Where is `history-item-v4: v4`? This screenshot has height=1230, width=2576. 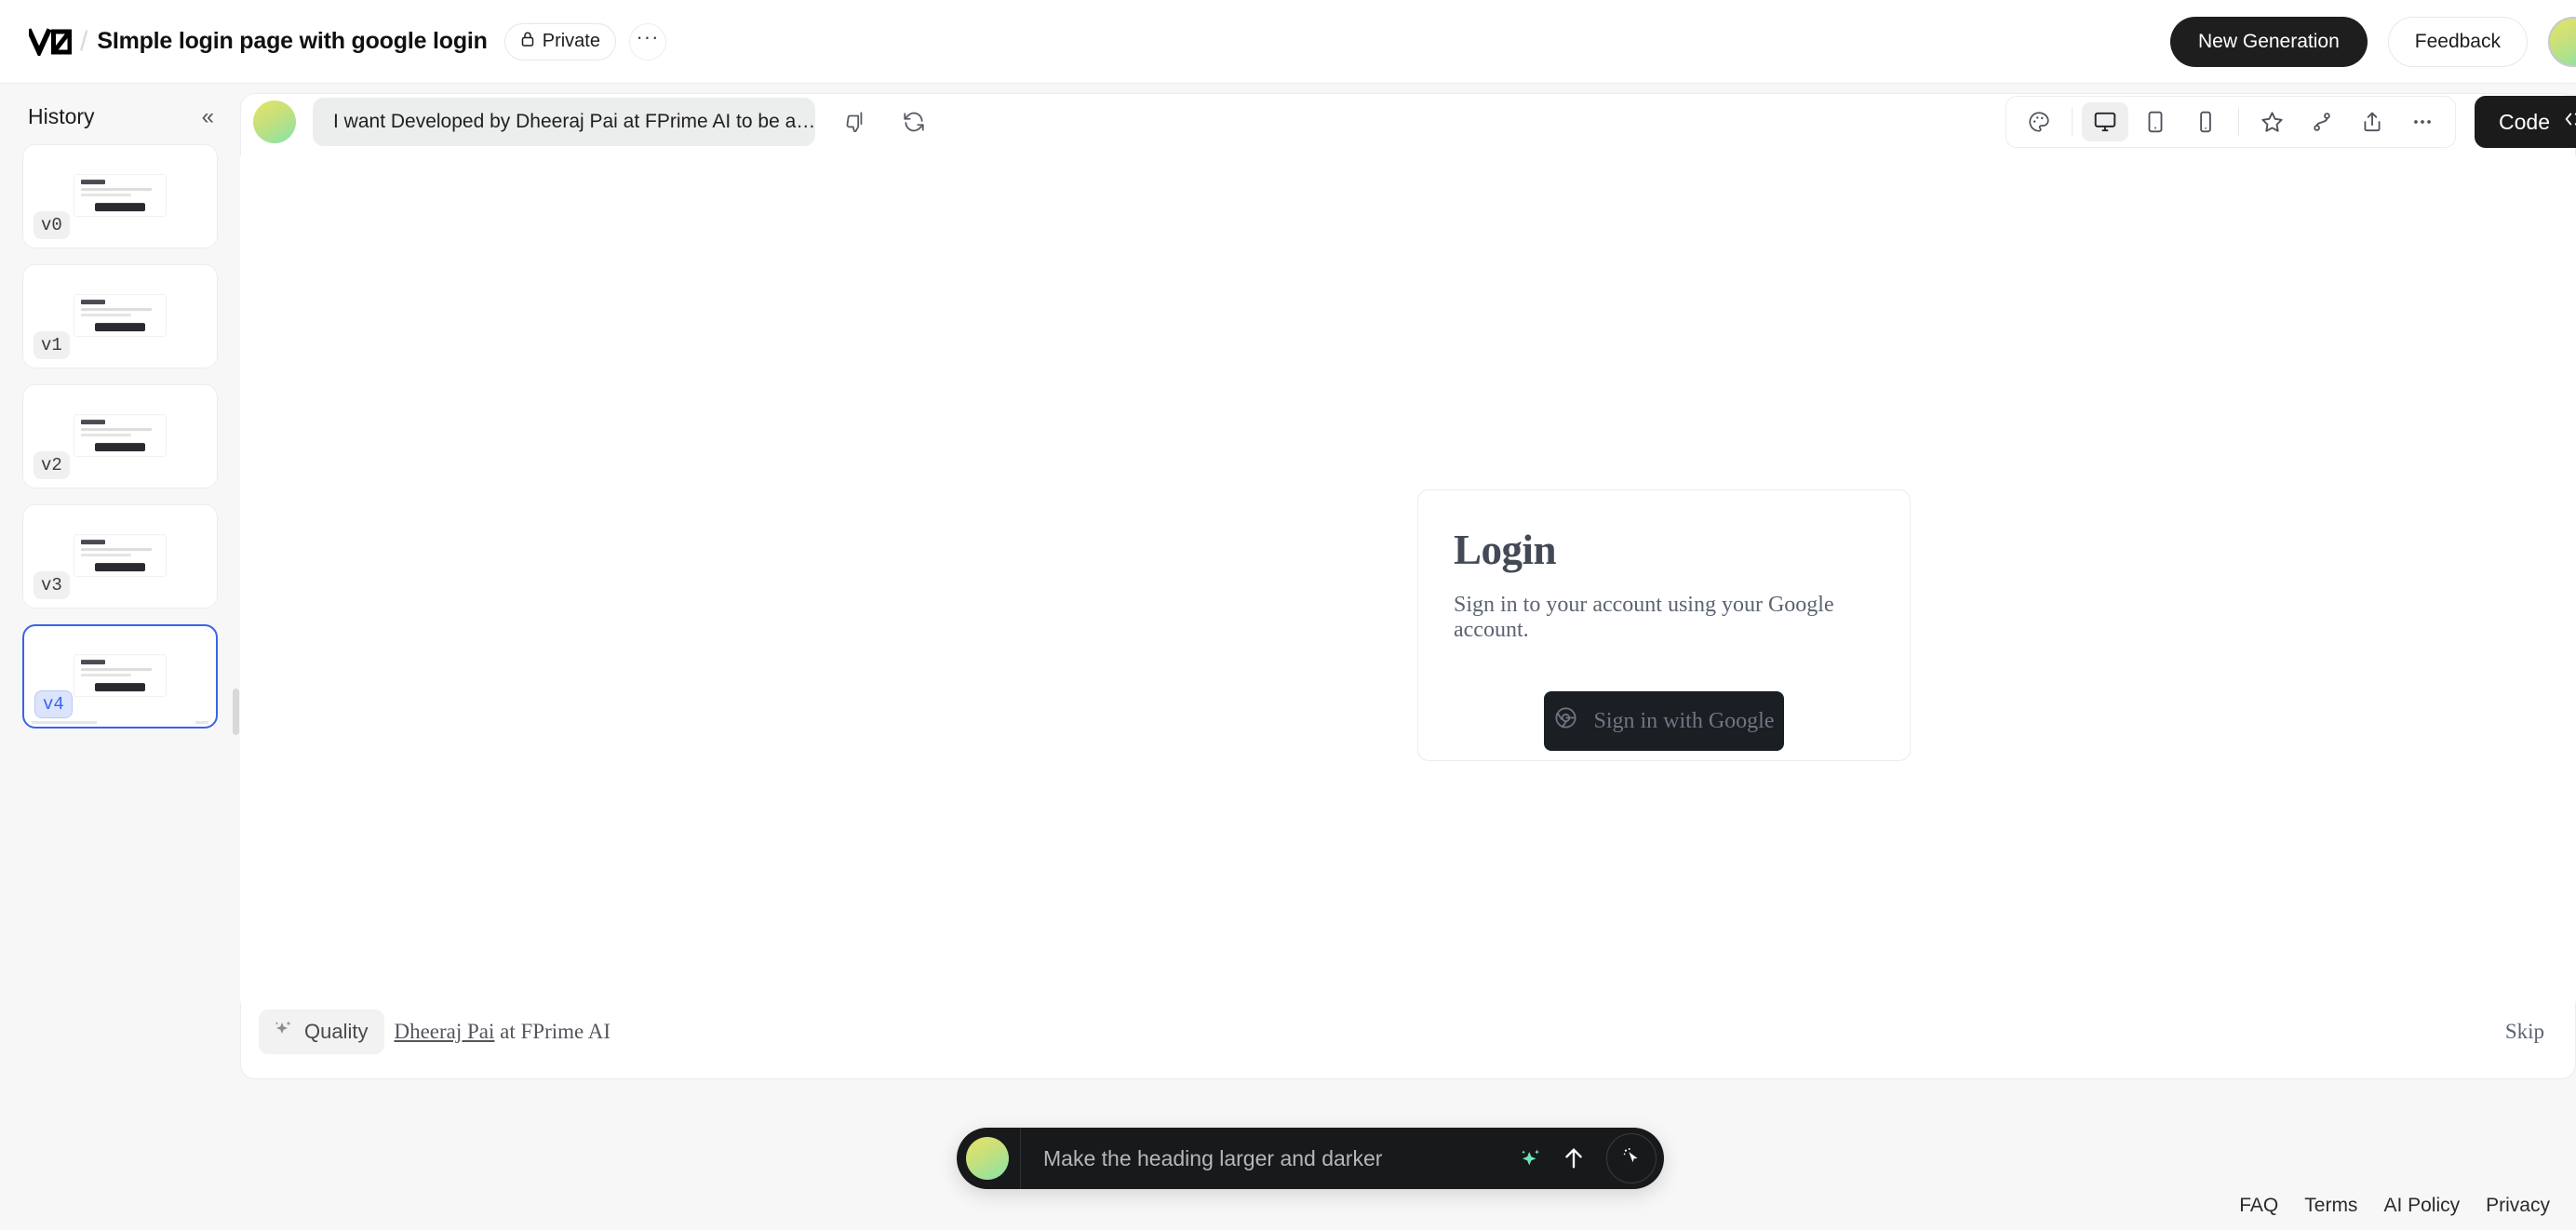
history-item-v4: v4 is located at coordinates (120, 676).